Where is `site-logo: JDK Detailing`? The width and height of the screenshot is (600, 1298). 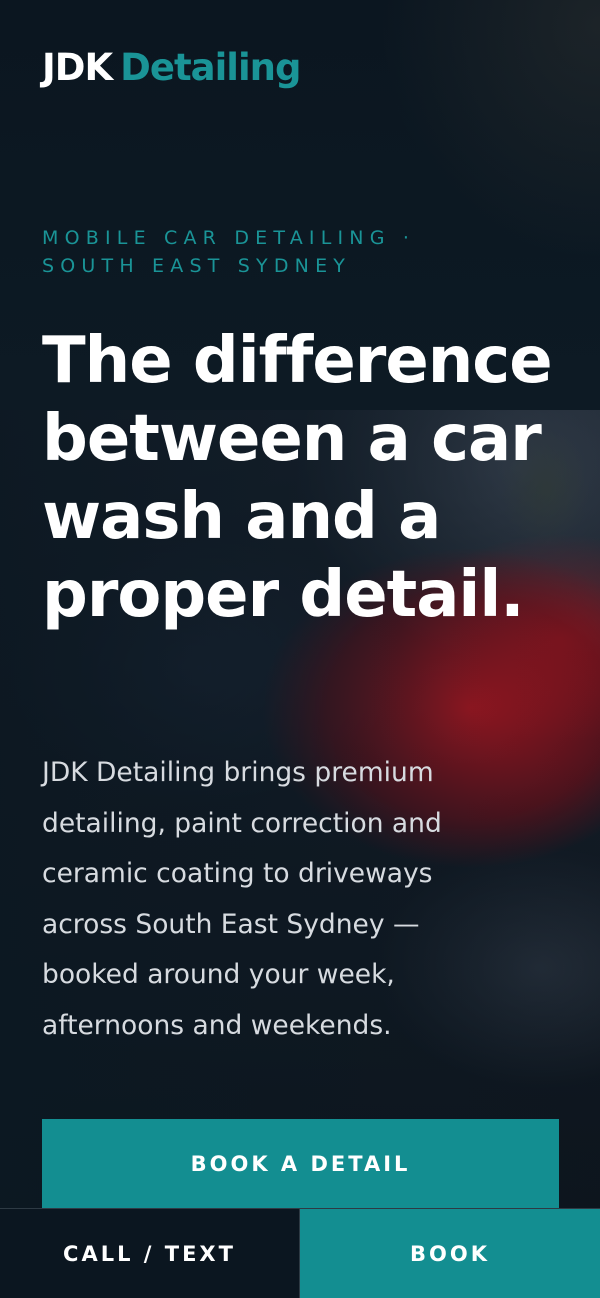 site-logo: JDK Detailing is located at coordinates (172, 67).